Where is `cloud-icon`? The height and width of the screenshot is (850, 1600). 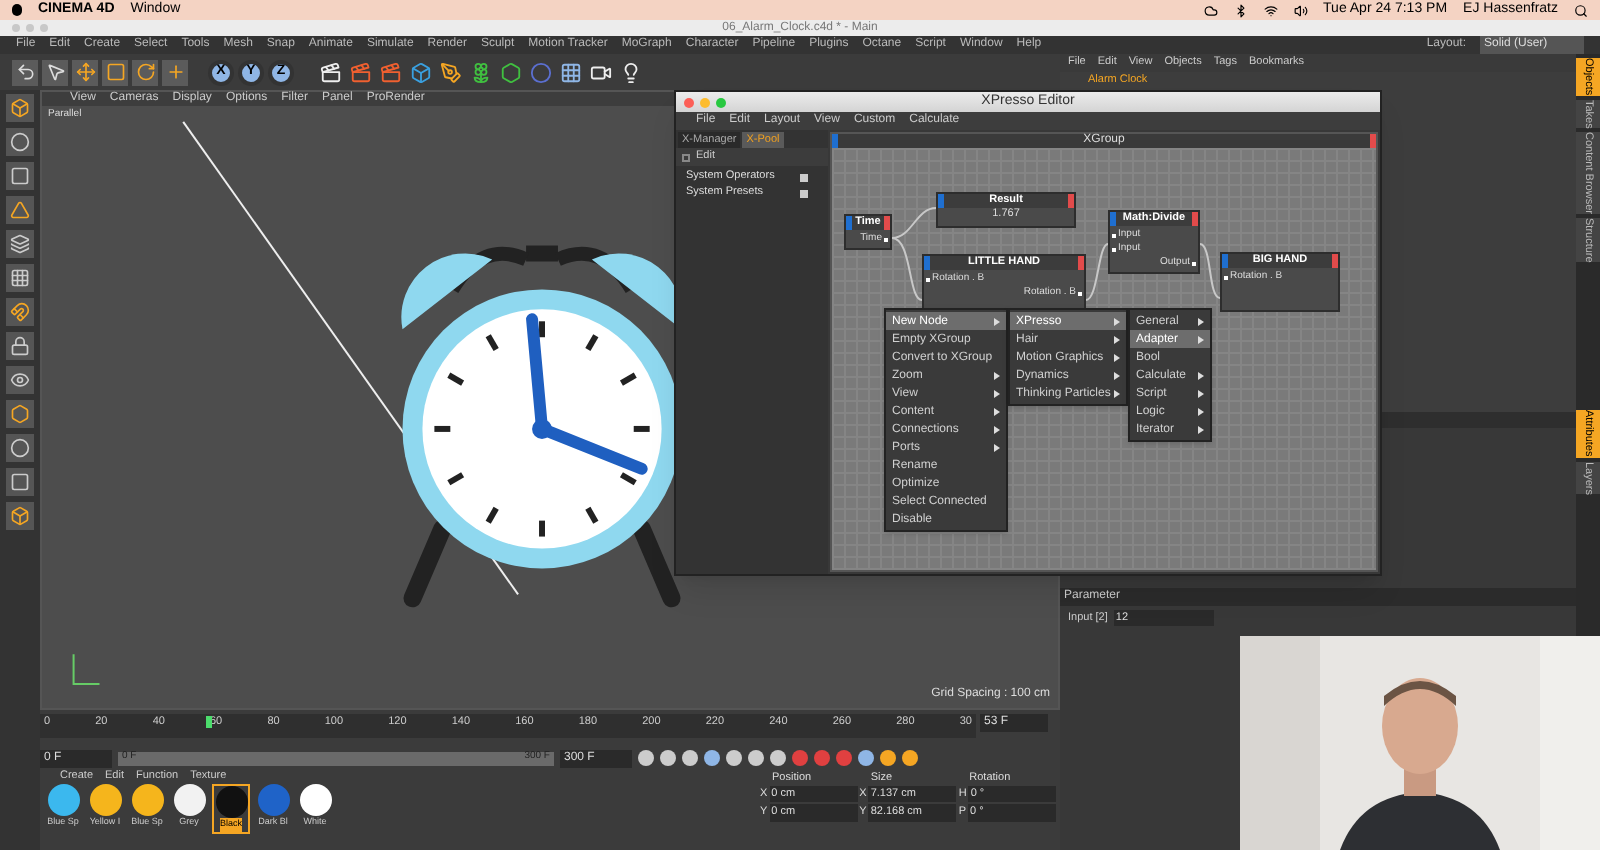 cloud-icon is located at coordinates (1210, 10).